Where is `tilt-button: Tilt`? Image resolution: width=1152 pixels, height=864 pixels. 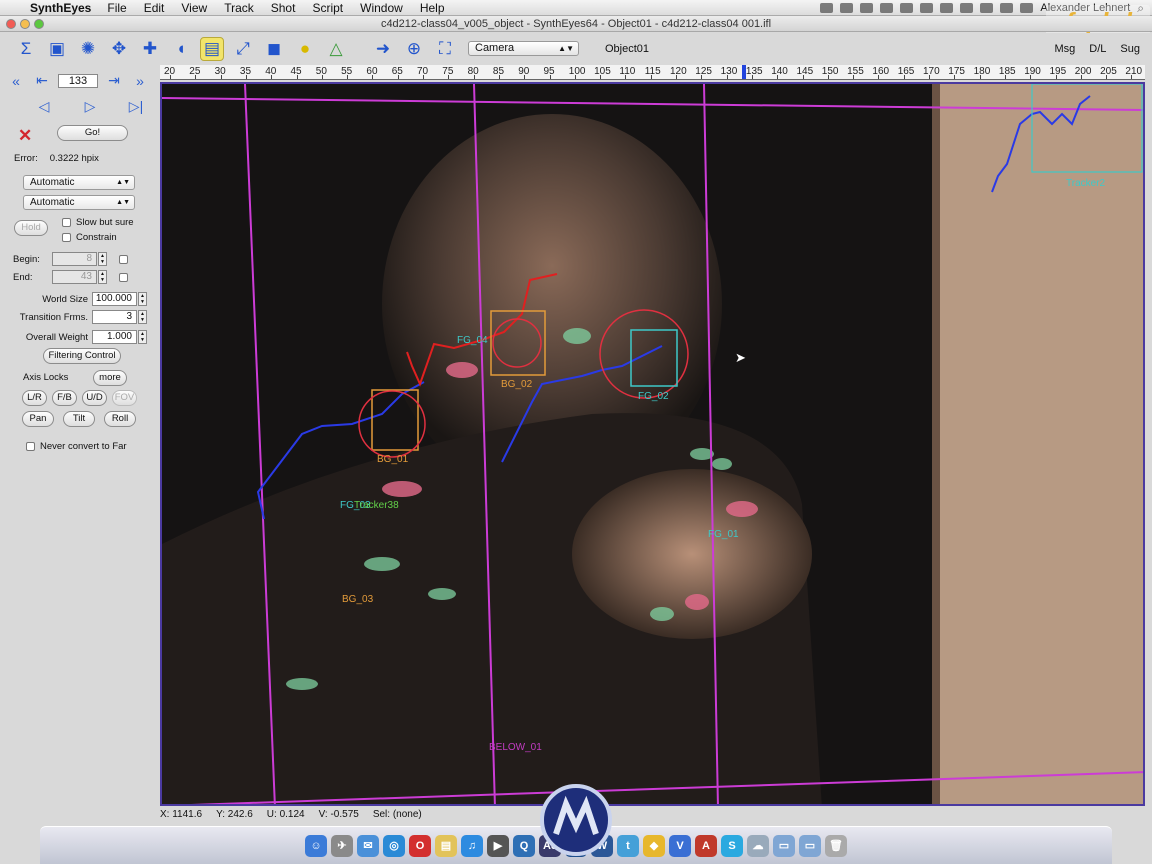 tilt-button: Tilt is located at coordinates (79, 419).